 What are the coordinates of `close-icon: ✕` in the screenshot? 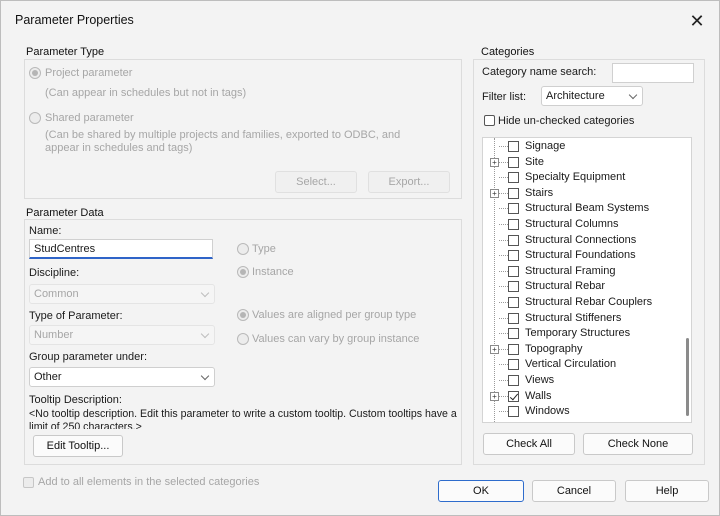 It's located at (697, 21).